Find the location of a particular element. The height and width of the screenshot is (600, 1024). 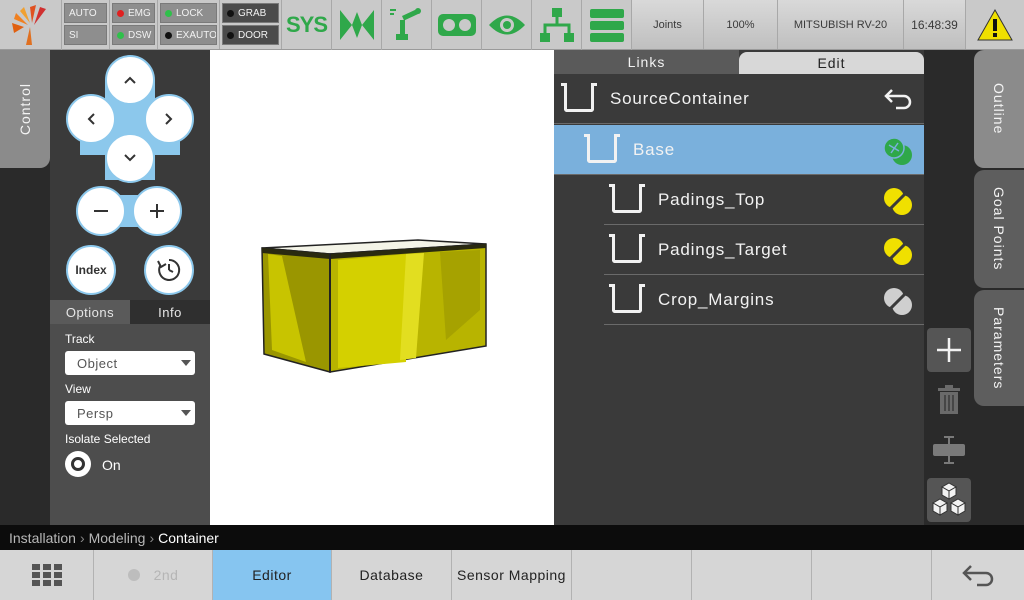

radio-selected-icon is located at coordinates (78, 464).